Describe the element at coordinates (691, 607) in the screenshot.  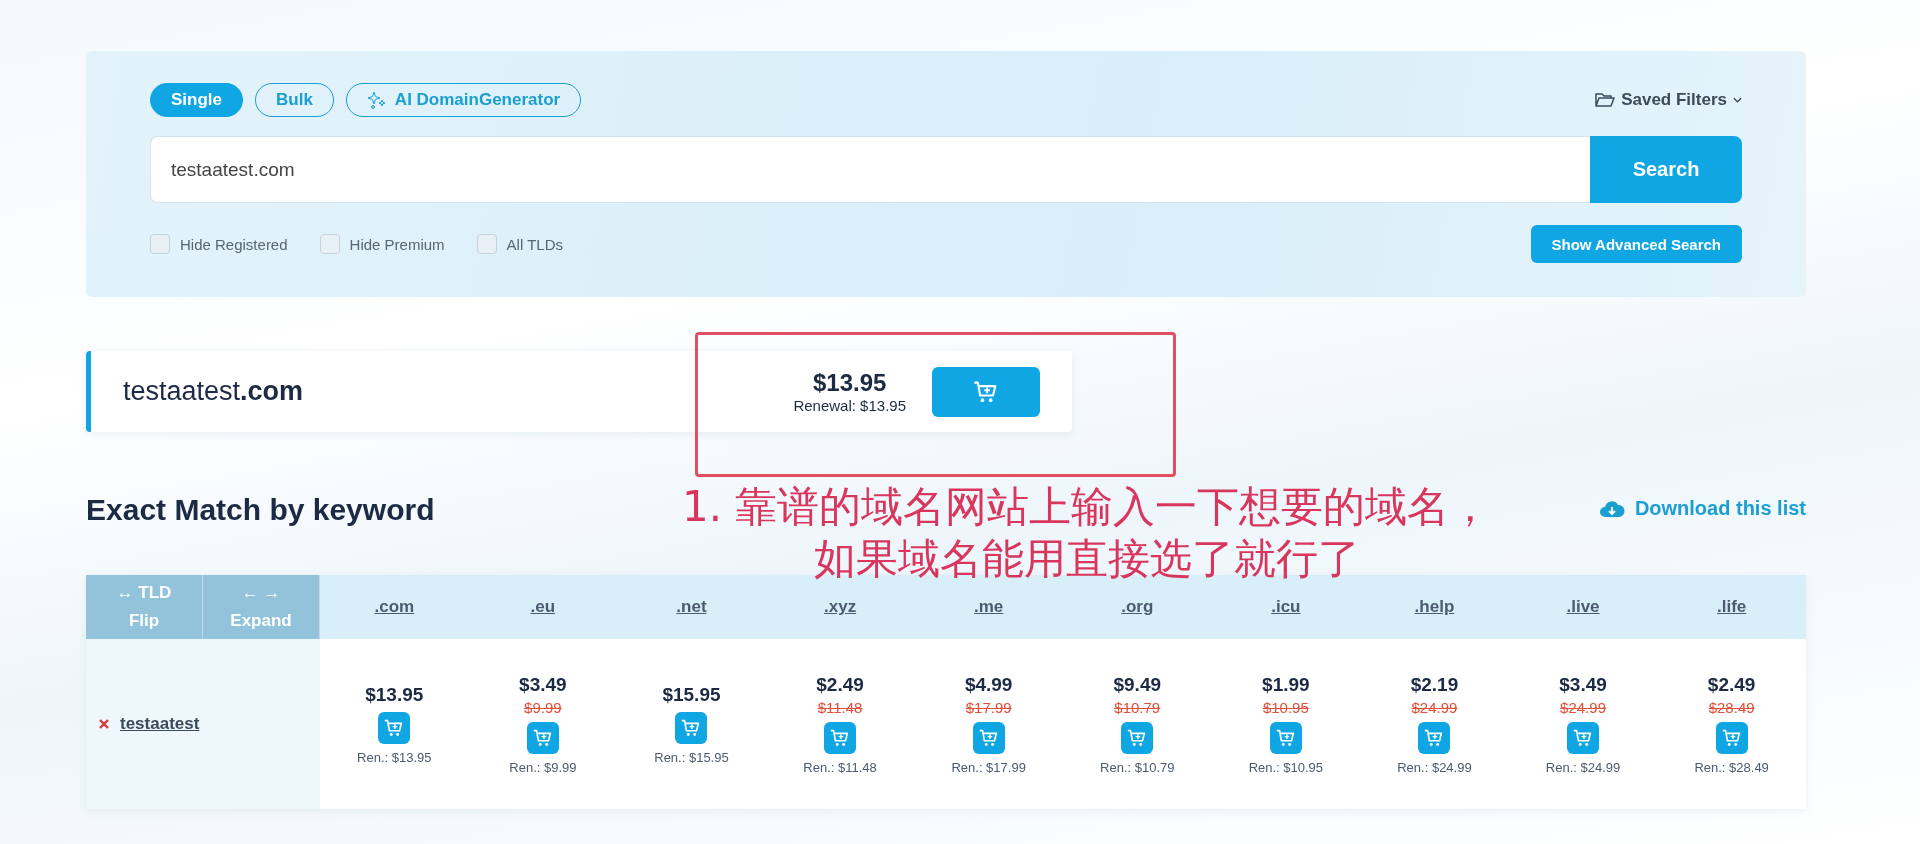
I see `tld-link: .net` at that location.